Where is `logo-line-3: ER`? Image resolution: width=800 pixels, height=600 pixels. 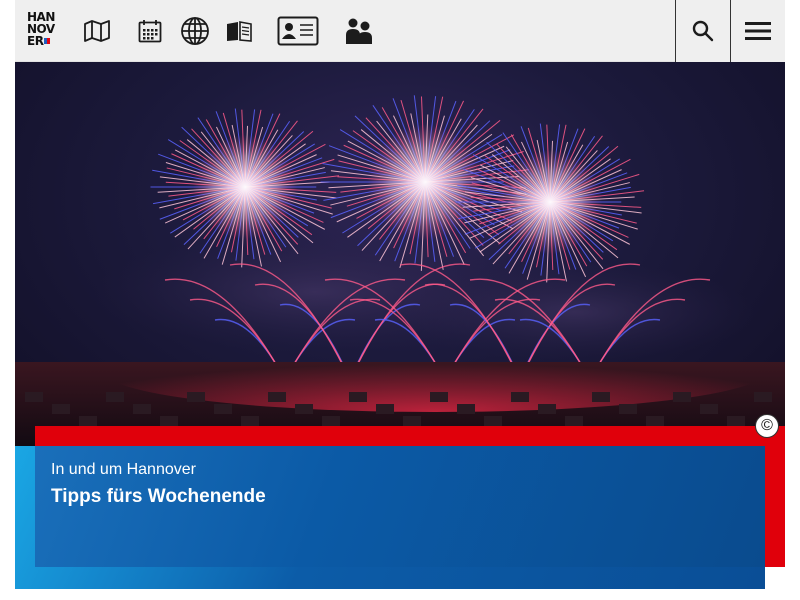 logo-line-3: ER is located at coordinates (35, 41).